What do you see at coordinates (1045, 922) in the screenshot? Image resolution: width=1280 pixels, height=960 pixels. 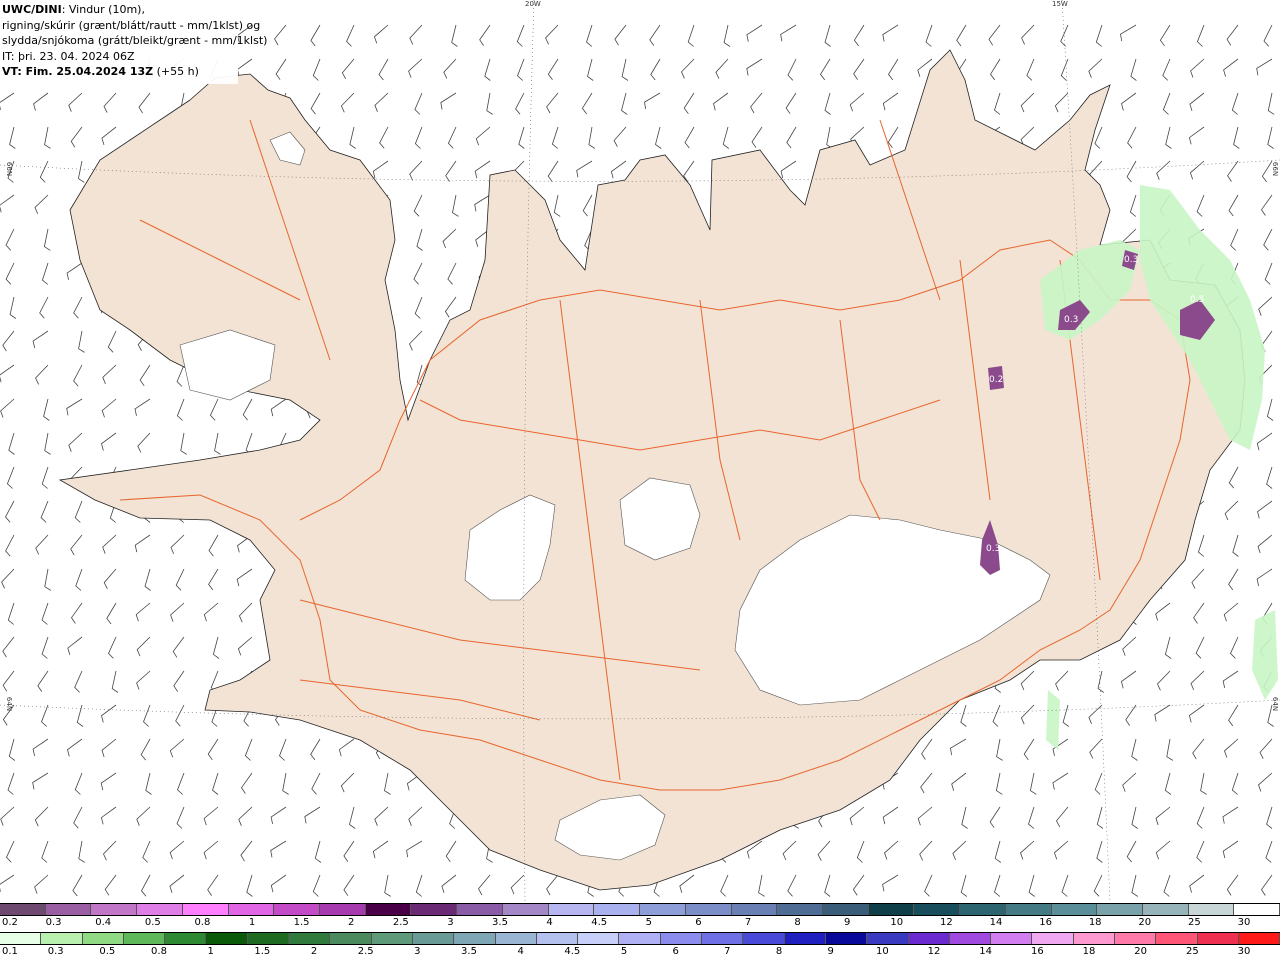 I see `legend-tick-label: 16` at bounding box center [1045, 922].